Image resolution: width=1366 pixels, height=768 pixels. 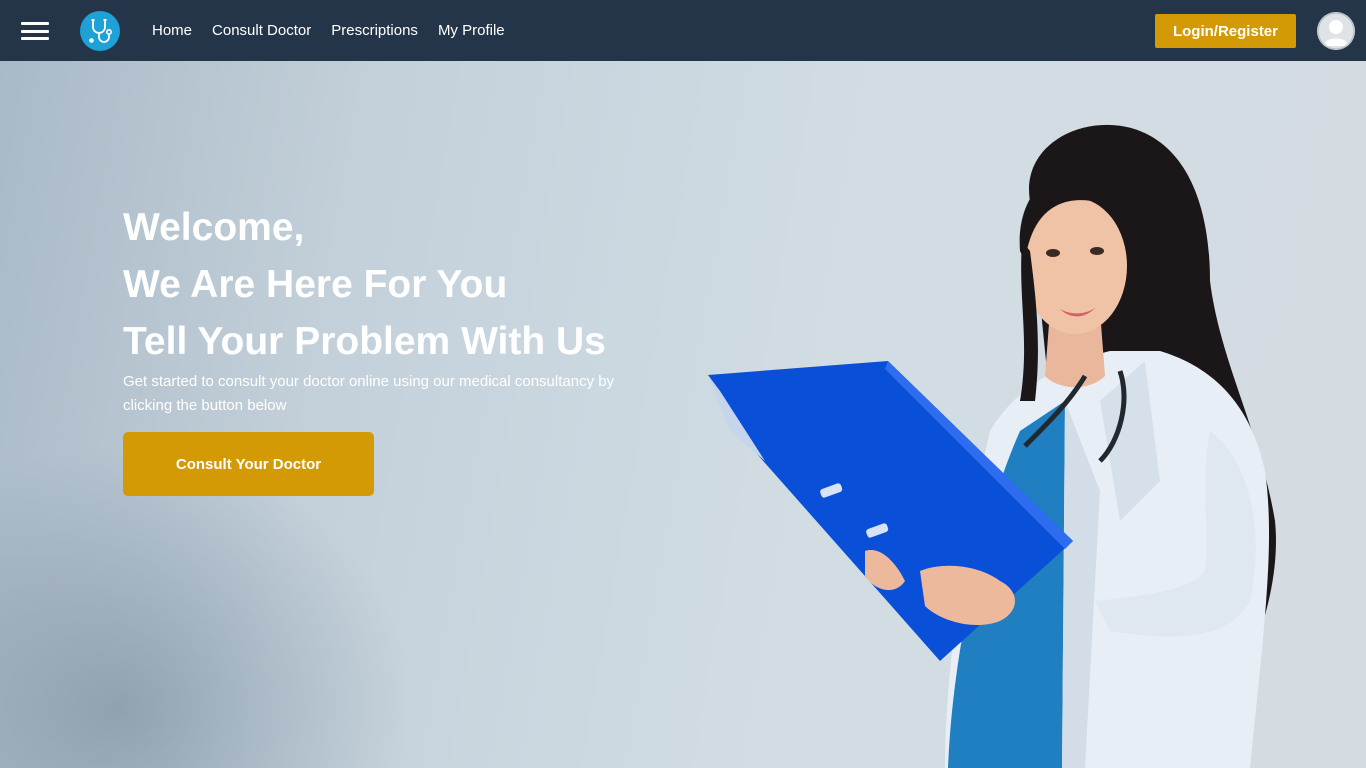 I want to click on nav-link-consult-doctor: Consult Doctor, so click(x=261, y=30).